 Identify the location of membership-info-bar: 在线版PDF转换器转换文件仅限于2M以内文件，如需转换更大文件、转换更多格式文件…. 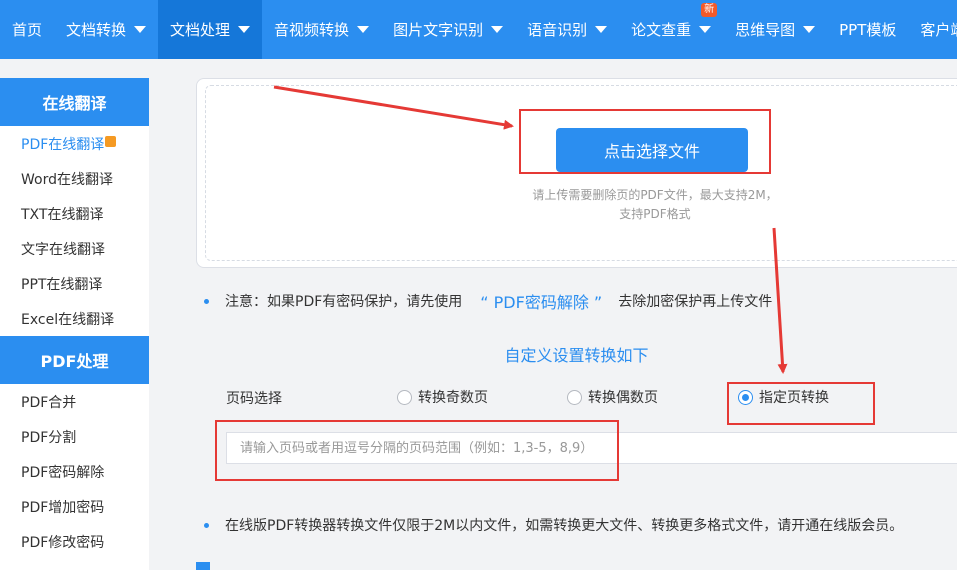
(576, 525).